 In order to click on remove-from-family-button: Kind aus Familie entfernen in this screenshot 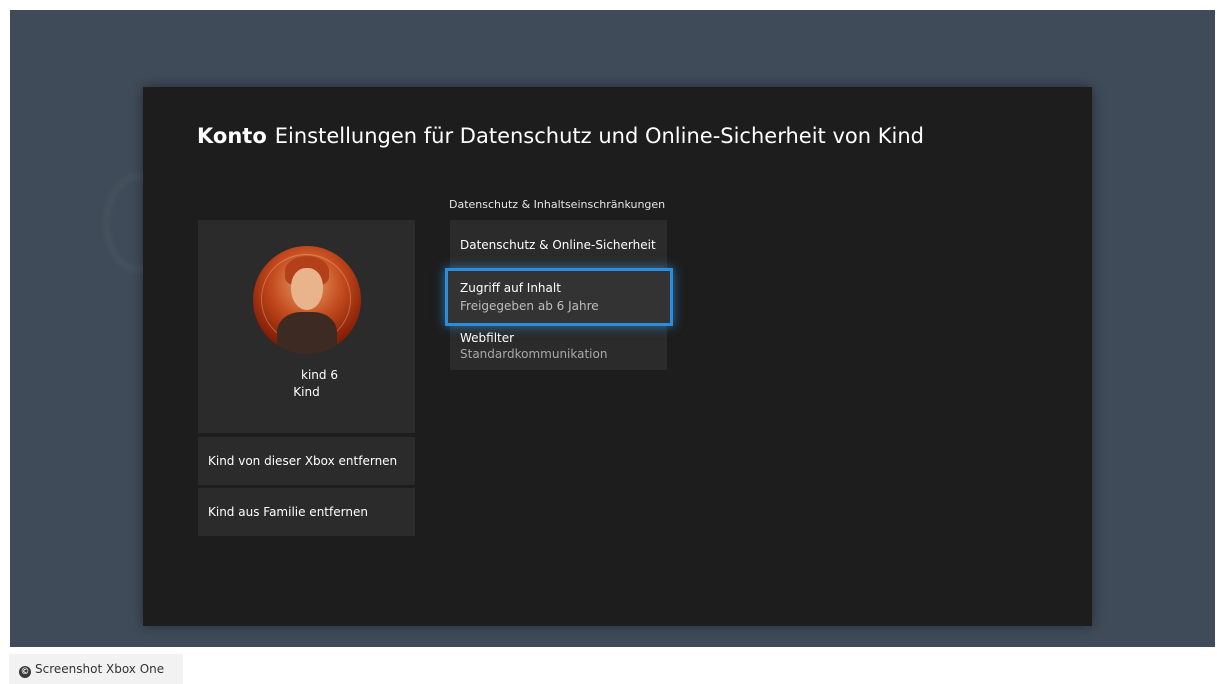, I will do `click(306, 512)`.